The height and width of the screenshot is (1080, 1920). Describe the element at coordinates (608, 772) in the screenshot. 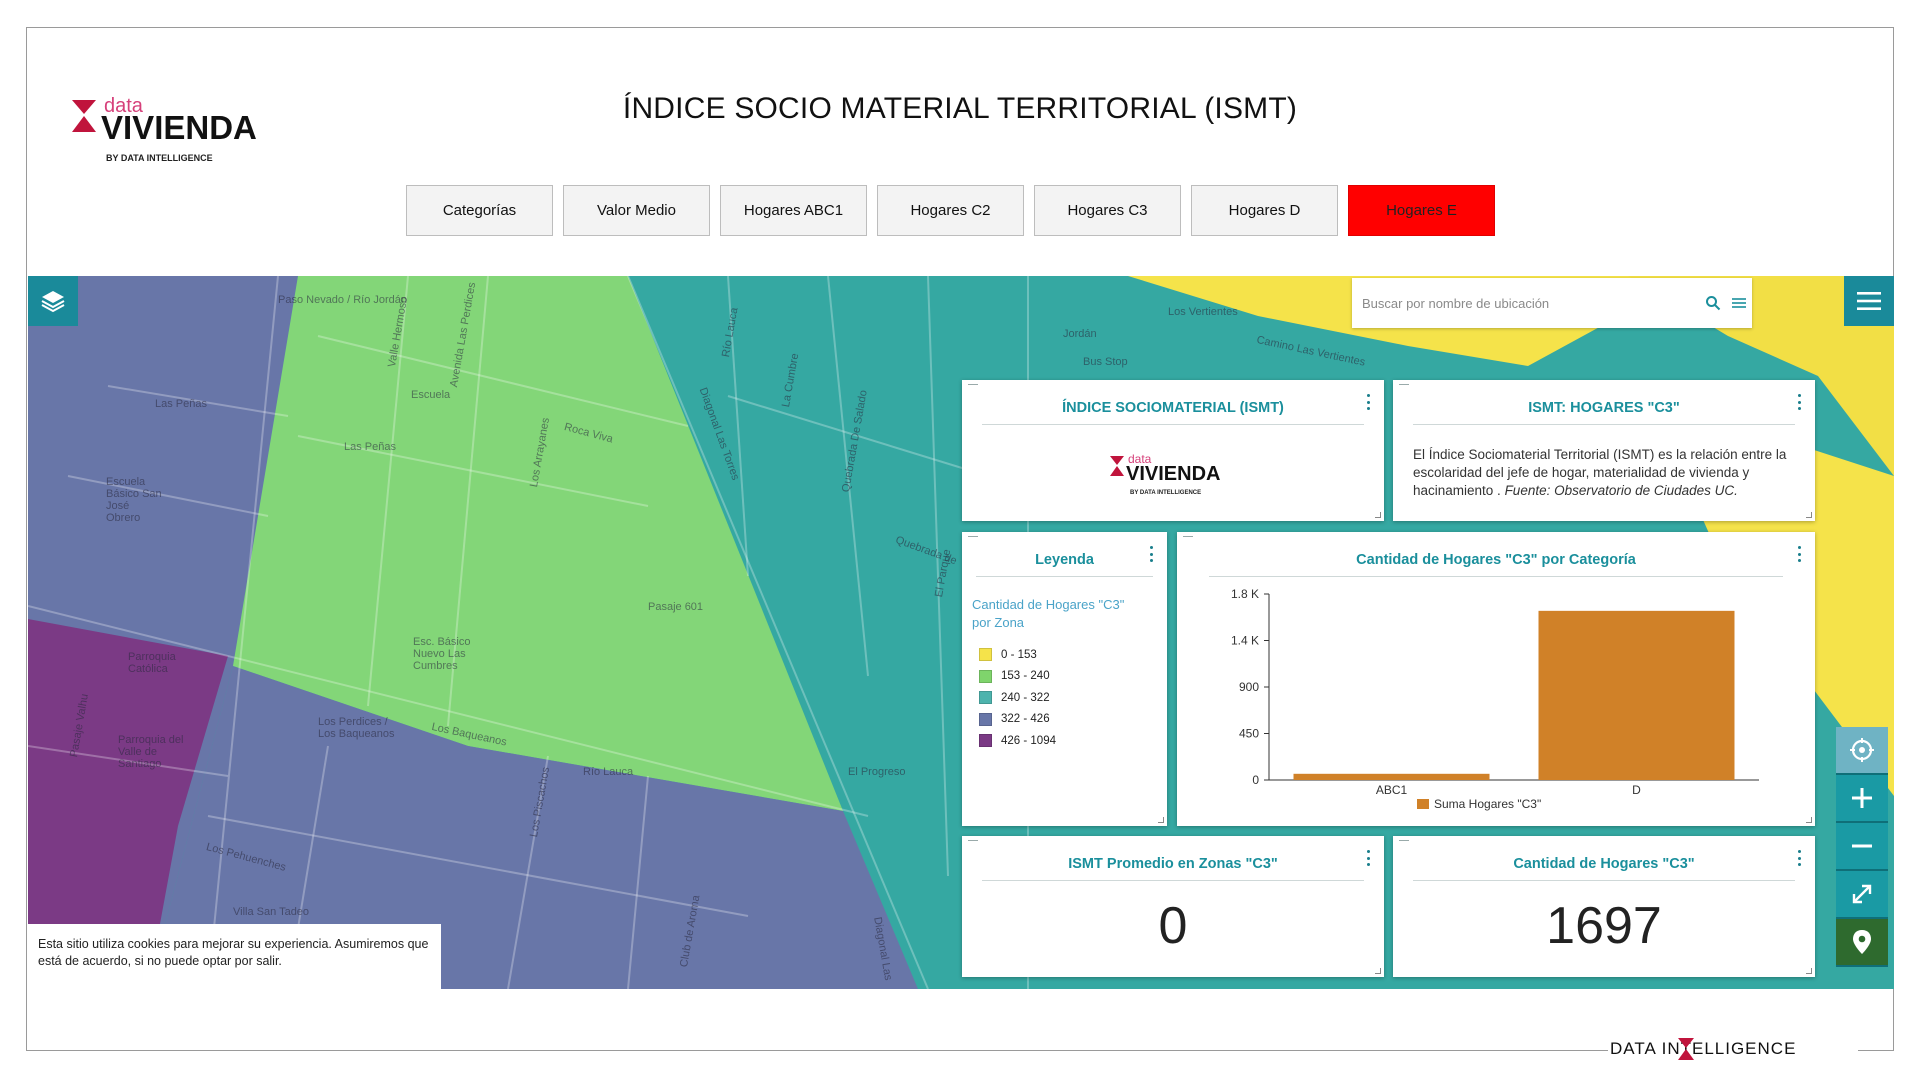

I see `map-label: Río Lauca` at that location.